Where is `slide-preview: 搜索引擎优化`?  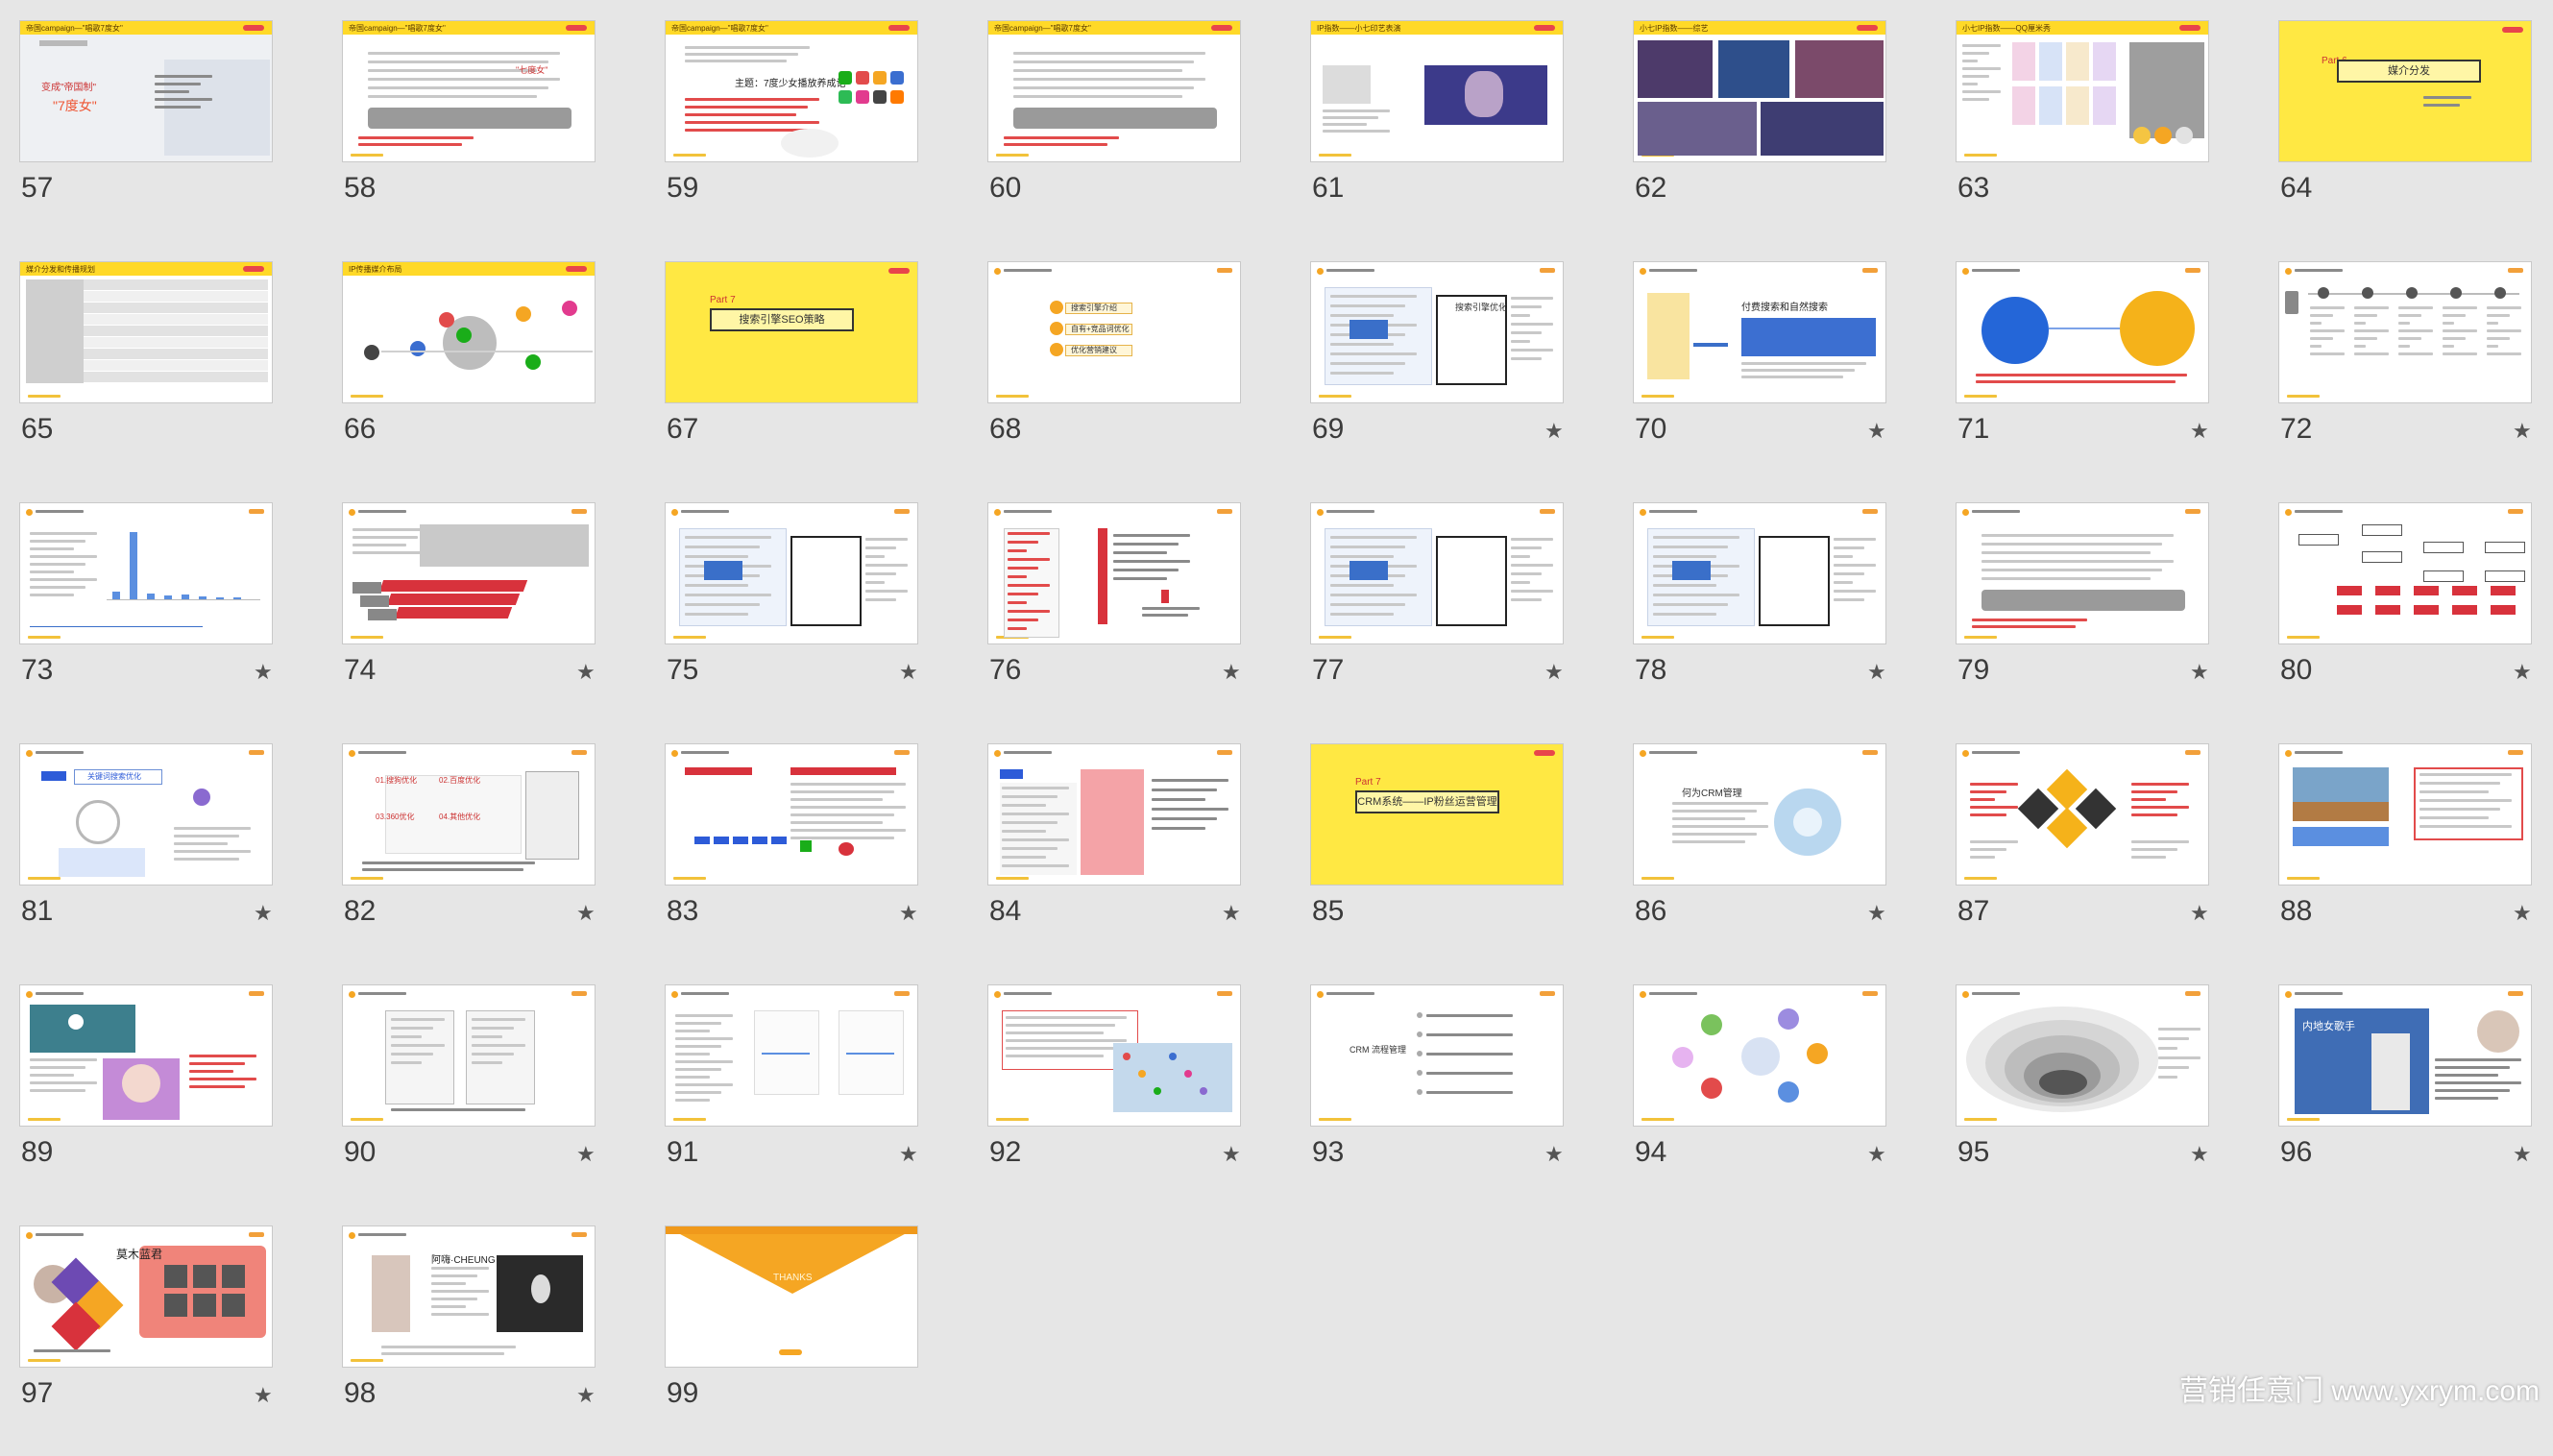 slide-preview: 搜索引擎优化 is located at coordinates (1437, 332).